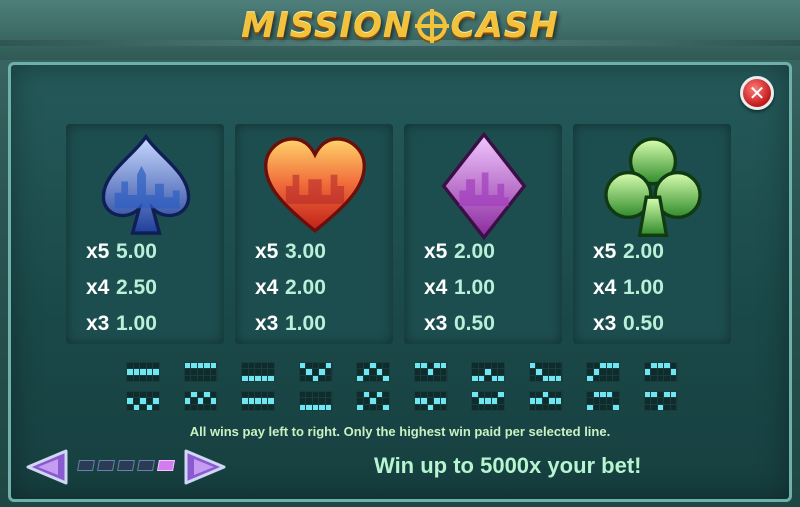 Image resolution: width=800 pixels, height=507 pixels. What do you see at coordinates (484, 186) in the screenshot?
I see `diamond-icon` at bounding box center [484, 186].